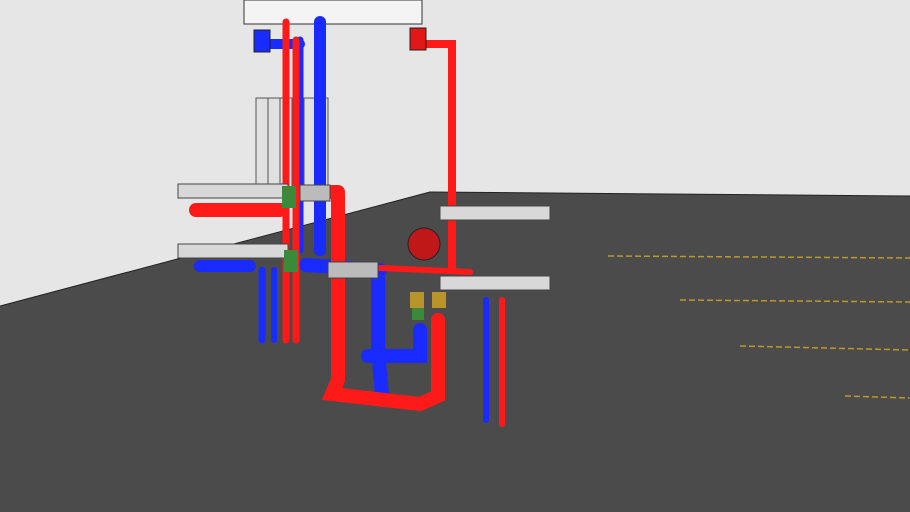  I want to click on boiler-unit, so click(333, 12).